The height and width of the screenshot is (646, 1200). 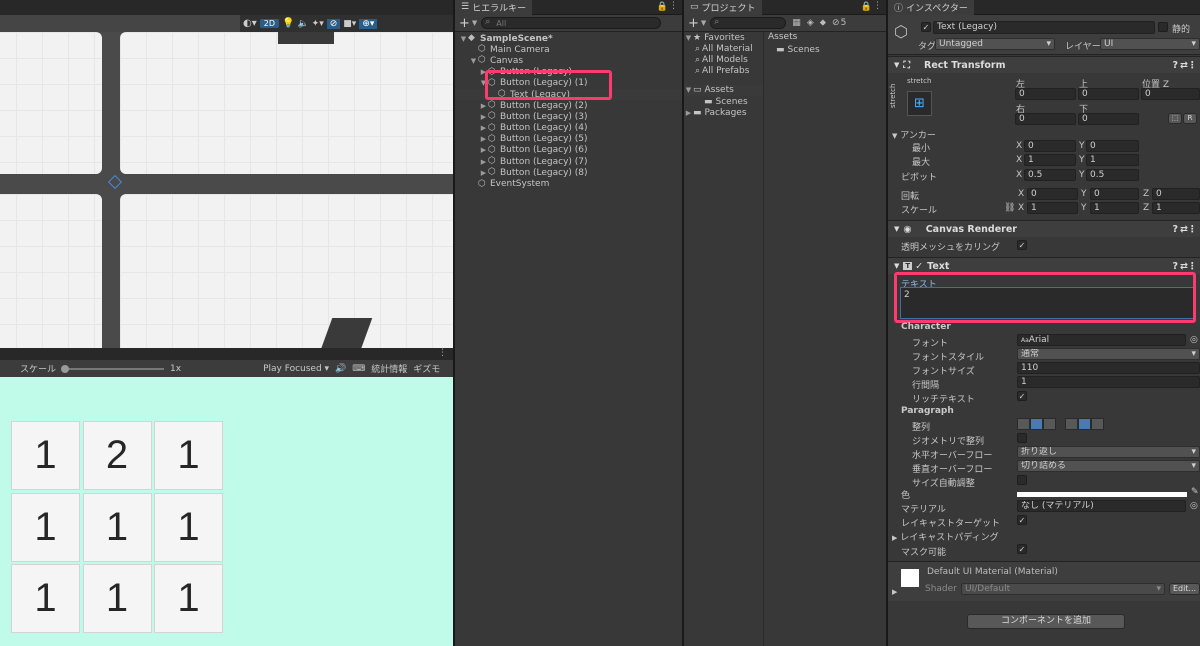 I want to click on visibility-icon: ⊘, so click(x=333, y=23).